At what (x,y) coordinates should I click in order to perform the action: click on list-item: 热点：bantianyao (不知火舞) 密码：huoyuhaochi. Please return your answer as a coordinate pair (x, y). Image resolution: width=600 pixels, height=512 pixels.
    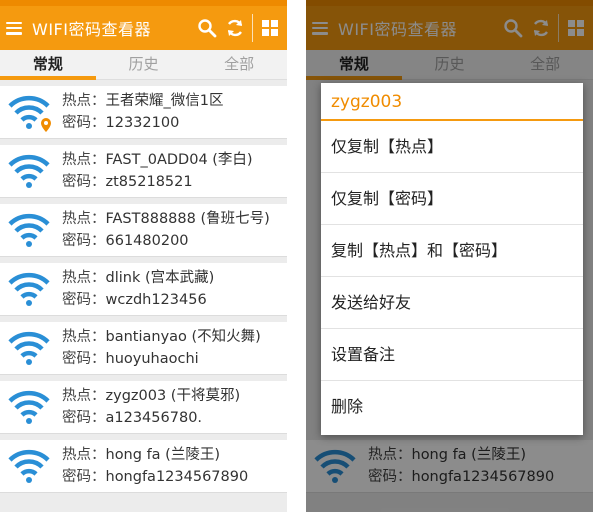
    Looking at the image, I should click on (143, 348).